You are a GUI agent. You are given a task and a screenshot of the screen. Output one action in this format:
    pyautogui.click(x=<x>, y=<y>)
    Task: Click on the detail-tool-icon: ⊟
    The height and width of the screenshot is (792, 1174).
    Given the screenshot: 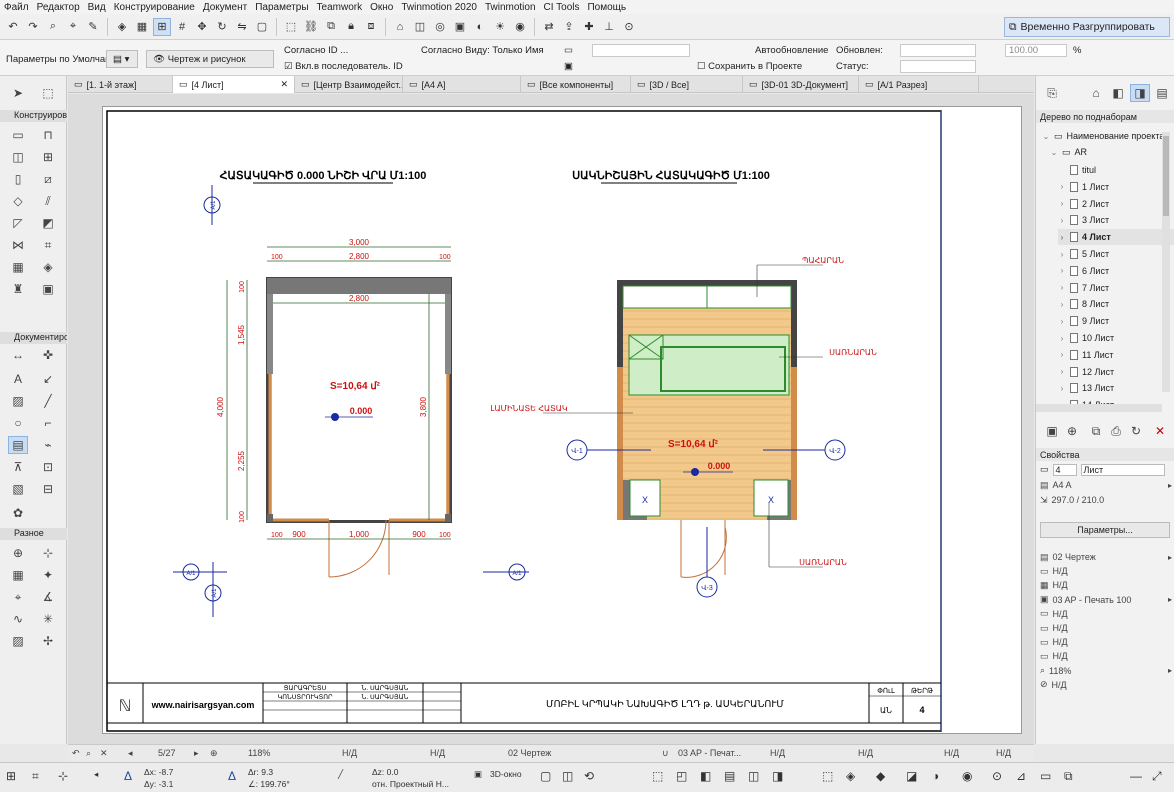 What is the action you would take?
    pyautogui.click(x=48, y=489)
    